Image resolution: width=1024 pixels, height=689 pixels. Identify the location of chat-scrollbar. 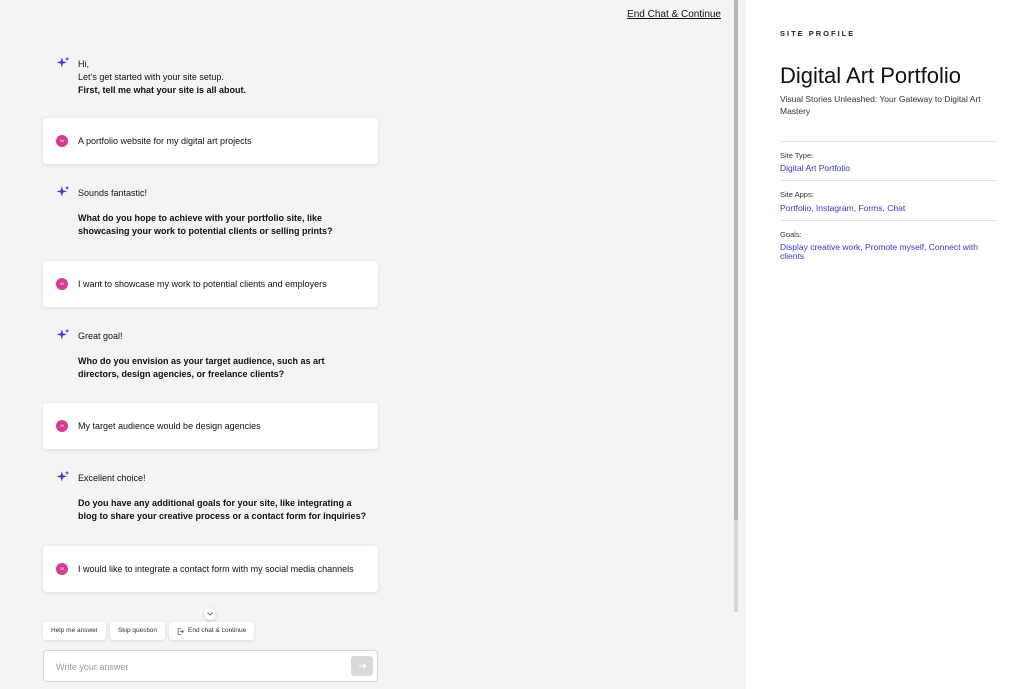
(736, 306).